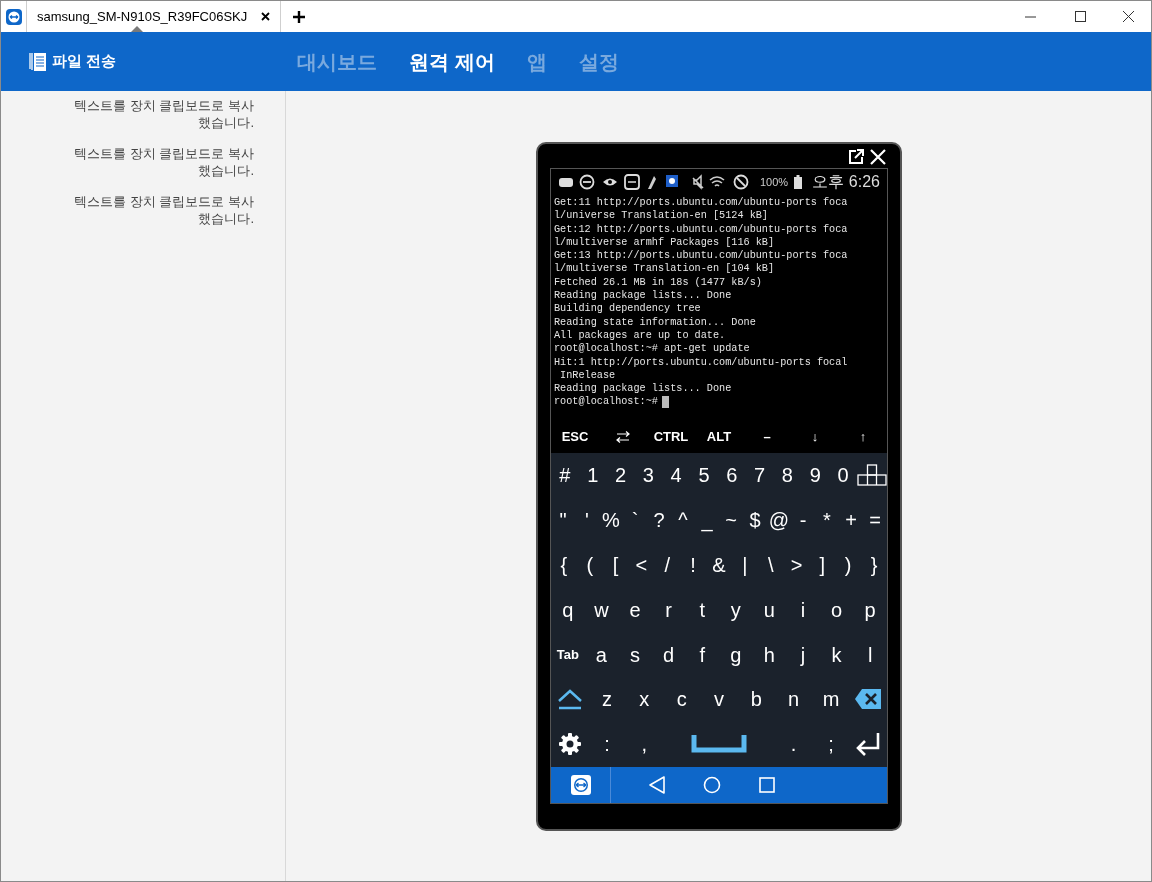 The width and height of the screenshot is (1152, 882). What do you see at coordinates (564, 565) in the screenshot?
I see `keyboard-key: {` at bounding box center [564, 565].